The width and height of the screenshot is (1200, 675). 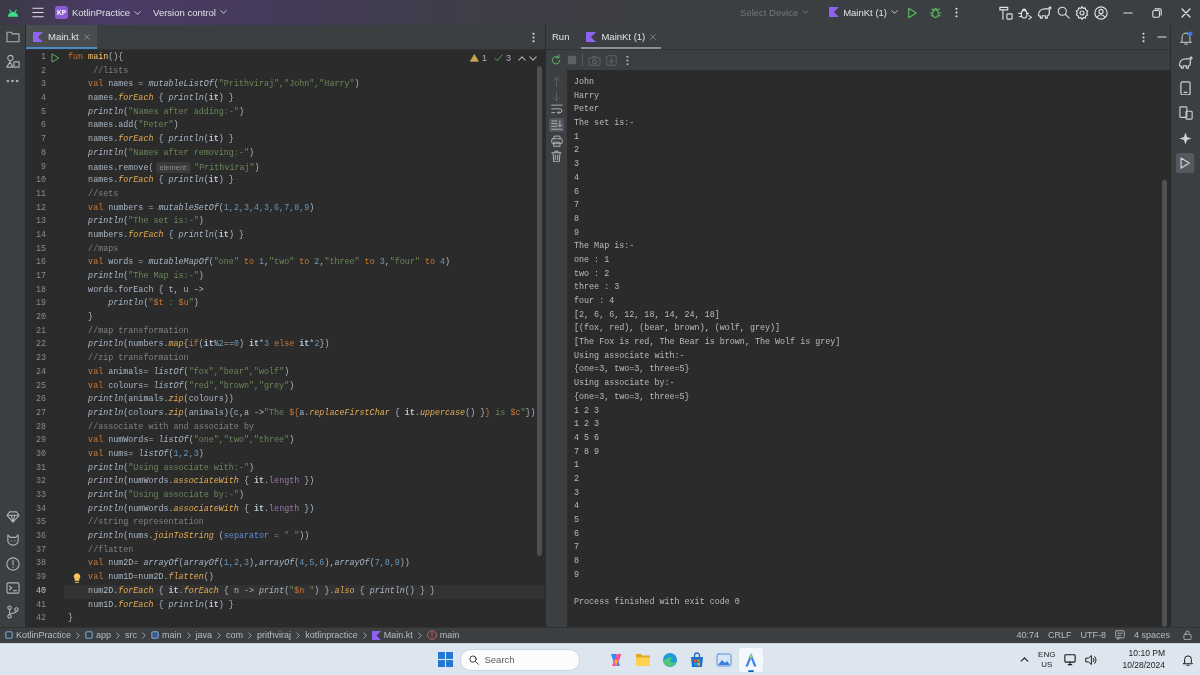 I want to click on restore-icon, so click(x=1157, y=12).